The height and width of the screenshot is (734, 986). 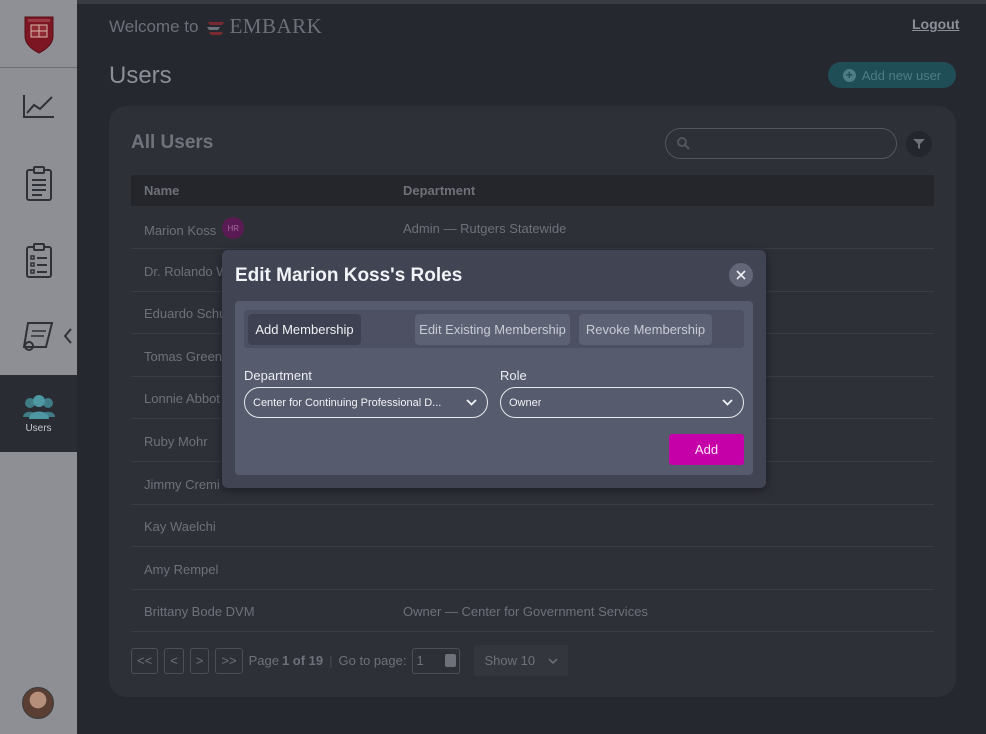 I want to click on user-name: Kay Waelchi, so click(x=180, y=527).